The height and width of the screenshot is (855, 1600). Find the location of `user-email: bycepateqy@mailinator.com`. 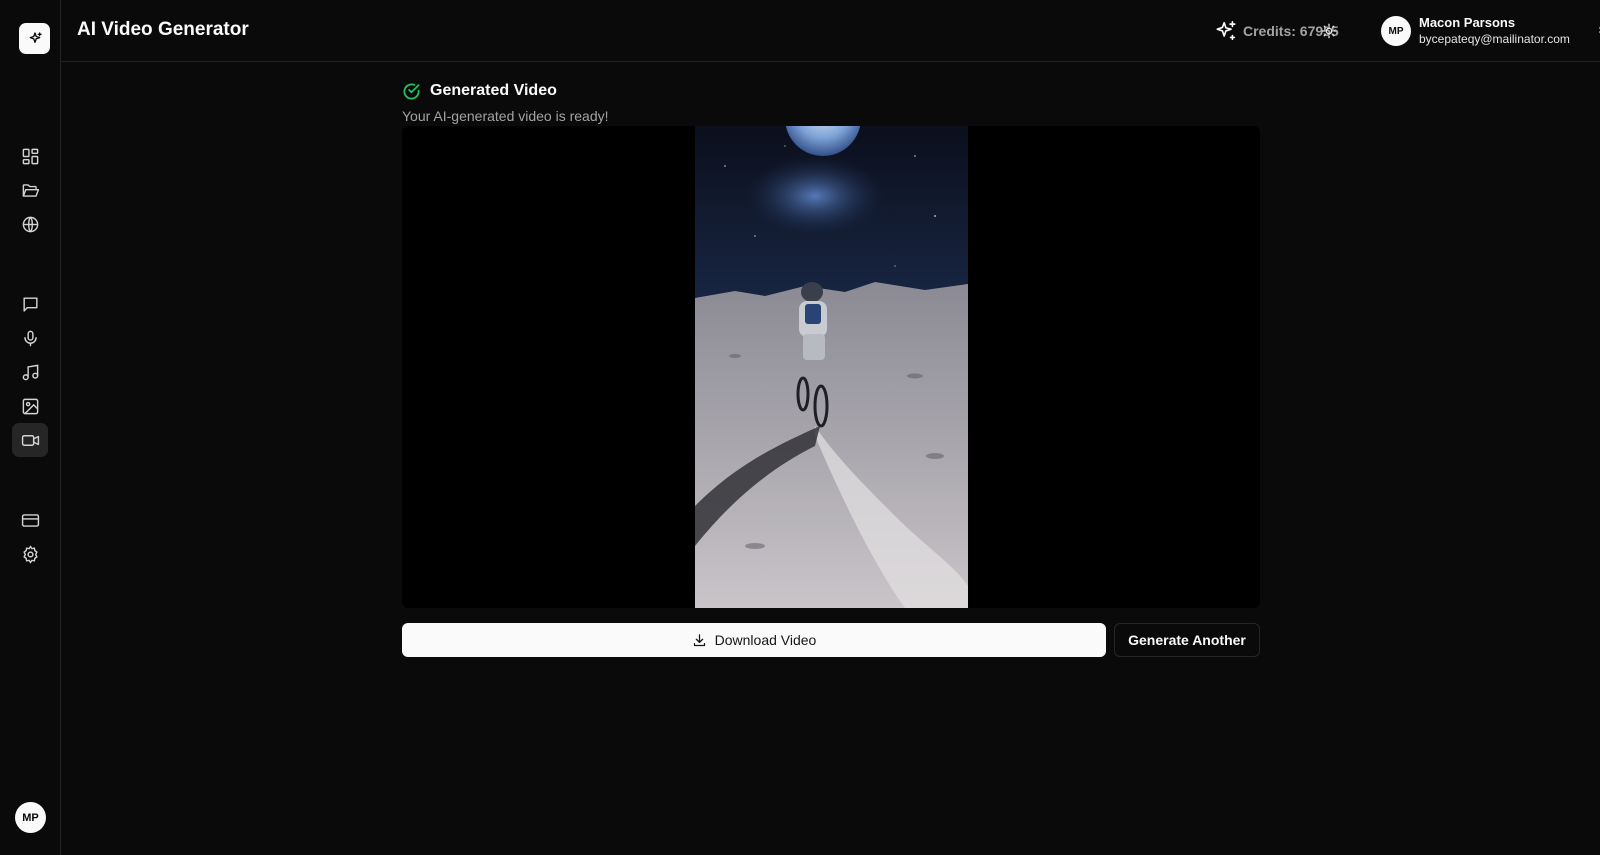

user-email: bycepateqy@mailinator.com is located at coordinates (1494, 39).